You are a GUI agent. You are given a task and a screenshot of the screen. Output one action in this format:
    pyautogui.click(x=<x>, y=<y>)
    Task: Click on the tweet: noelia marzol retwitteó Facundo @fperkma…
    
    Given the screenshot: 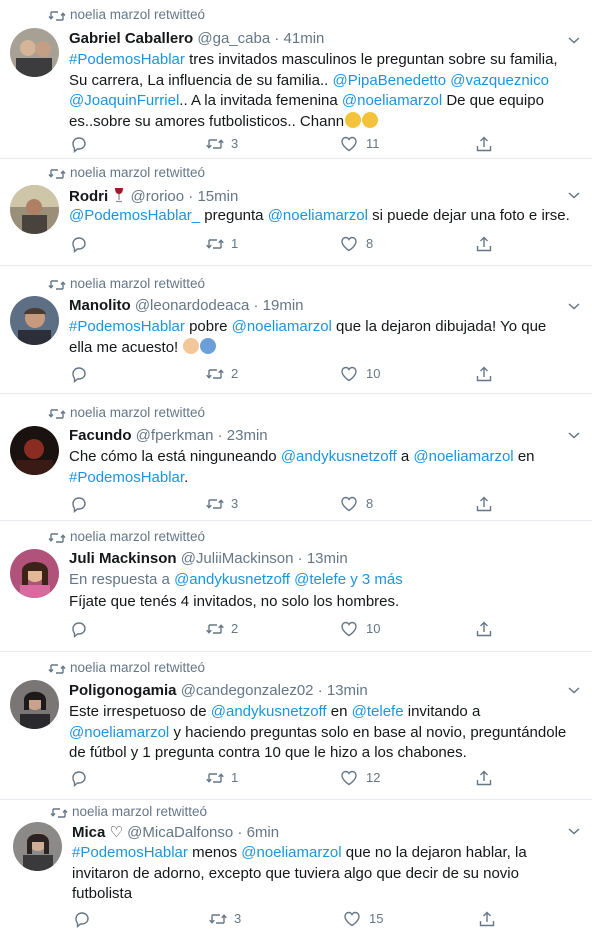 What is the action you would take?
    pyautogui.click(x=296, y=457)
    